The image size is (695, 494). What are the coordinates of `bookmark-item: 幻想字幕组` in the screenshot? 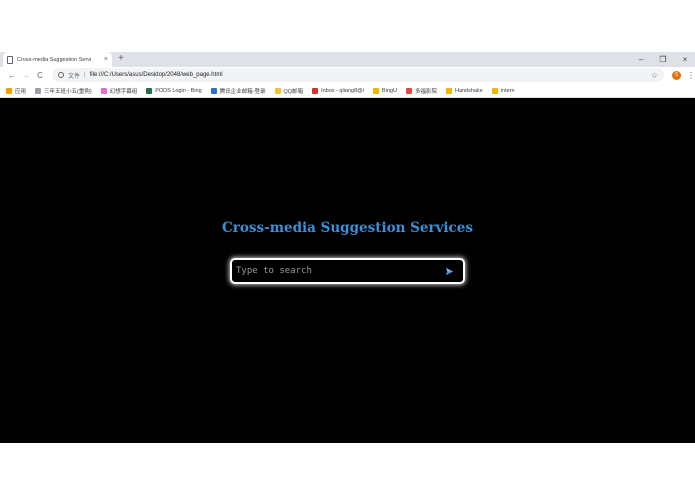 It's located at (119, 91).